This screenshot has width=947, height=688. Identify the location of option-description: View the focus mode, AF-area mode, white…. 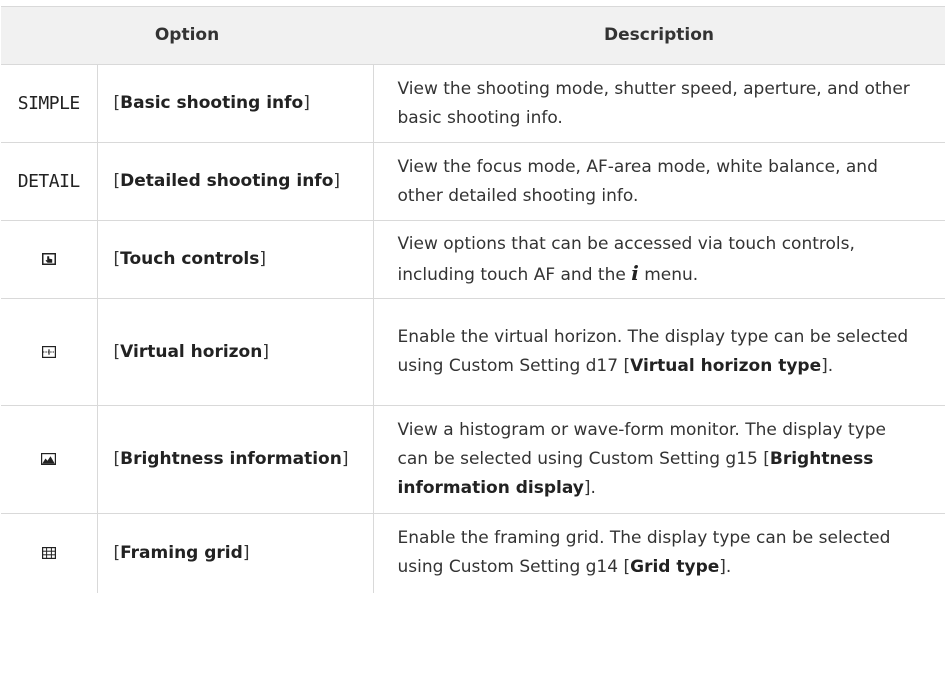
(659, 181).